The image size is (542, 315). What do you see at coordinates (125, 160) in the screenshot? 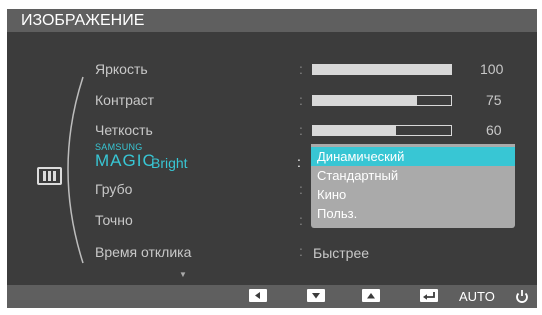
I see `magic-brand-large: MAGIC` at bounding box center [125, 160].